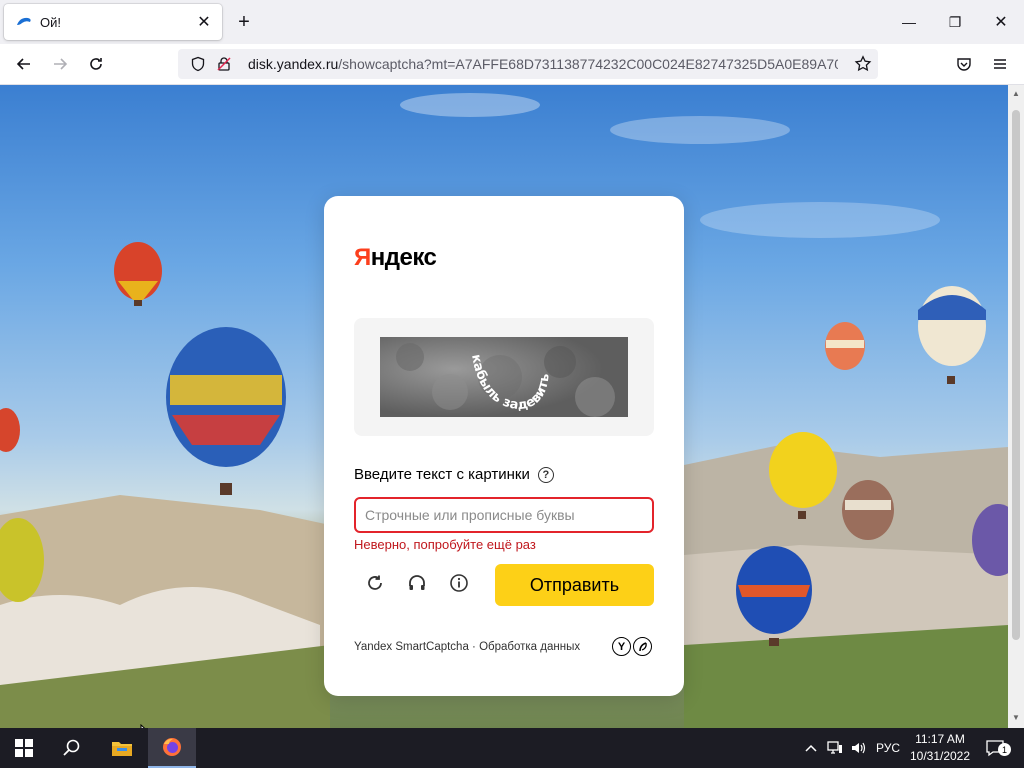 This screenshot has width=1024, height=768. I want to click on pocket-icon, so click(964, 64).